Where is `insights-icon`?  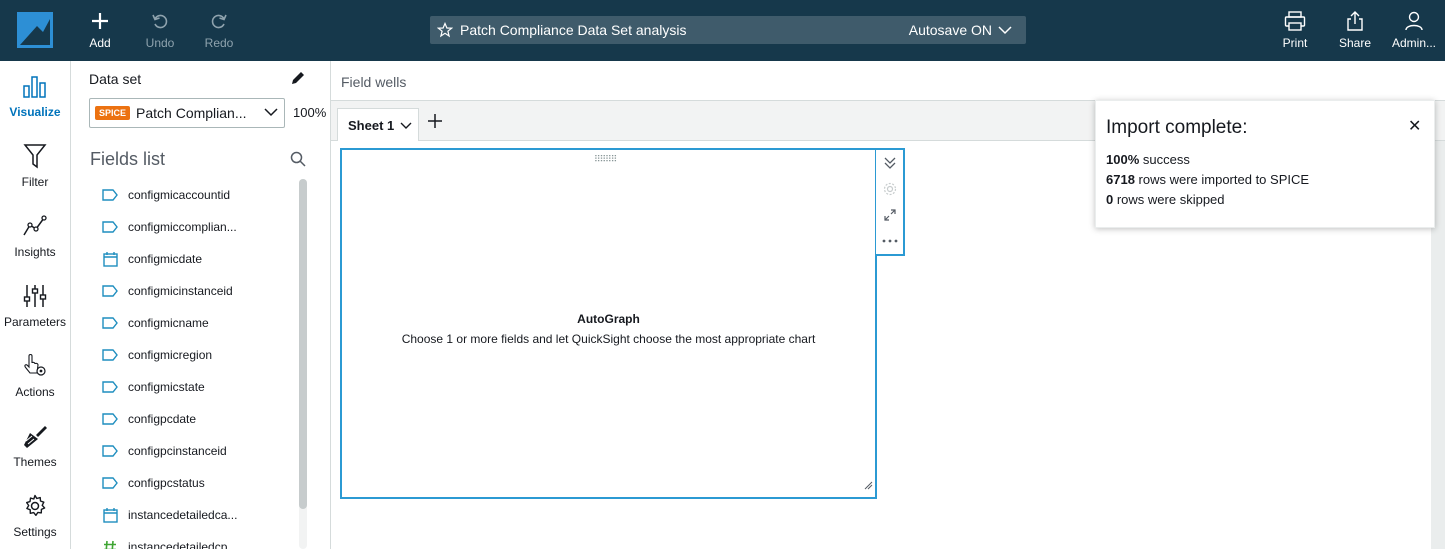
insights-icon is located at coordinates (35, 226).